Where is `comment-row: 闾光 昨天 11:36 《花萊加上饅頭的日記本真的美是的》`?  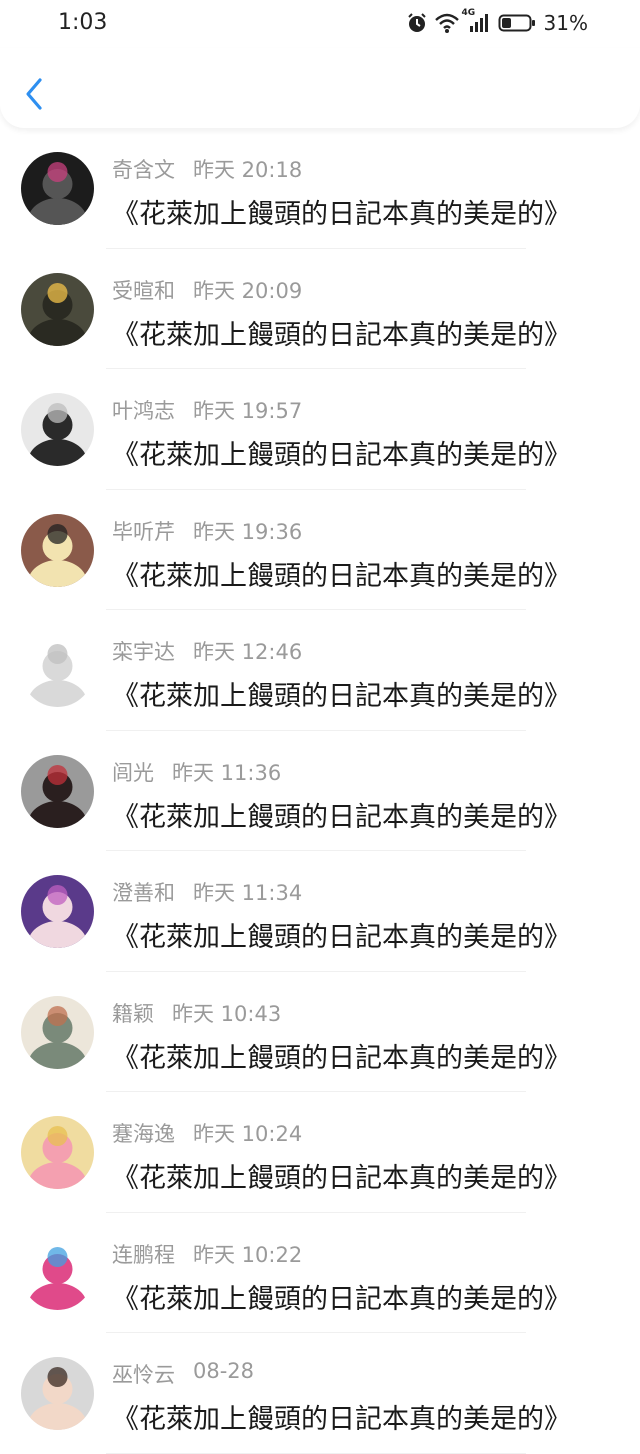 comment-row: 闾光 昨天 11:36 《花萊加上饅頭的日記本真的美是的》 is located at coordinates (320, 791).